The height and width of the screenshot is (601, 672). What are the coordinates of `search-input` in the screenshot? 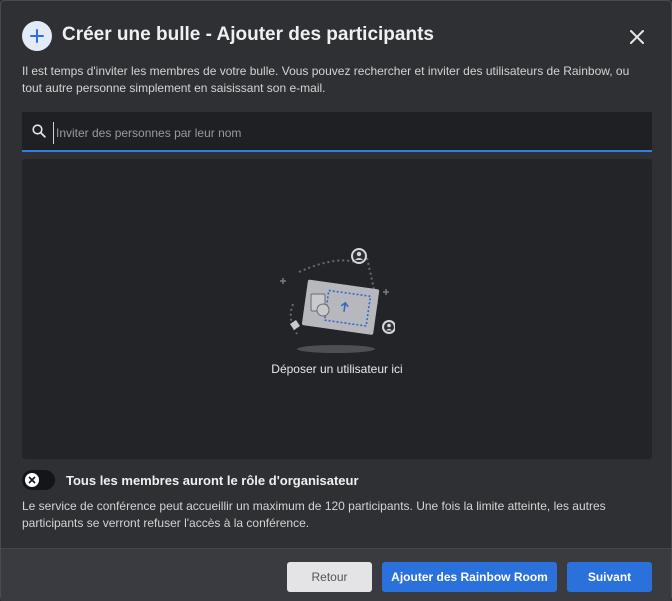 It's located at (345, 133).